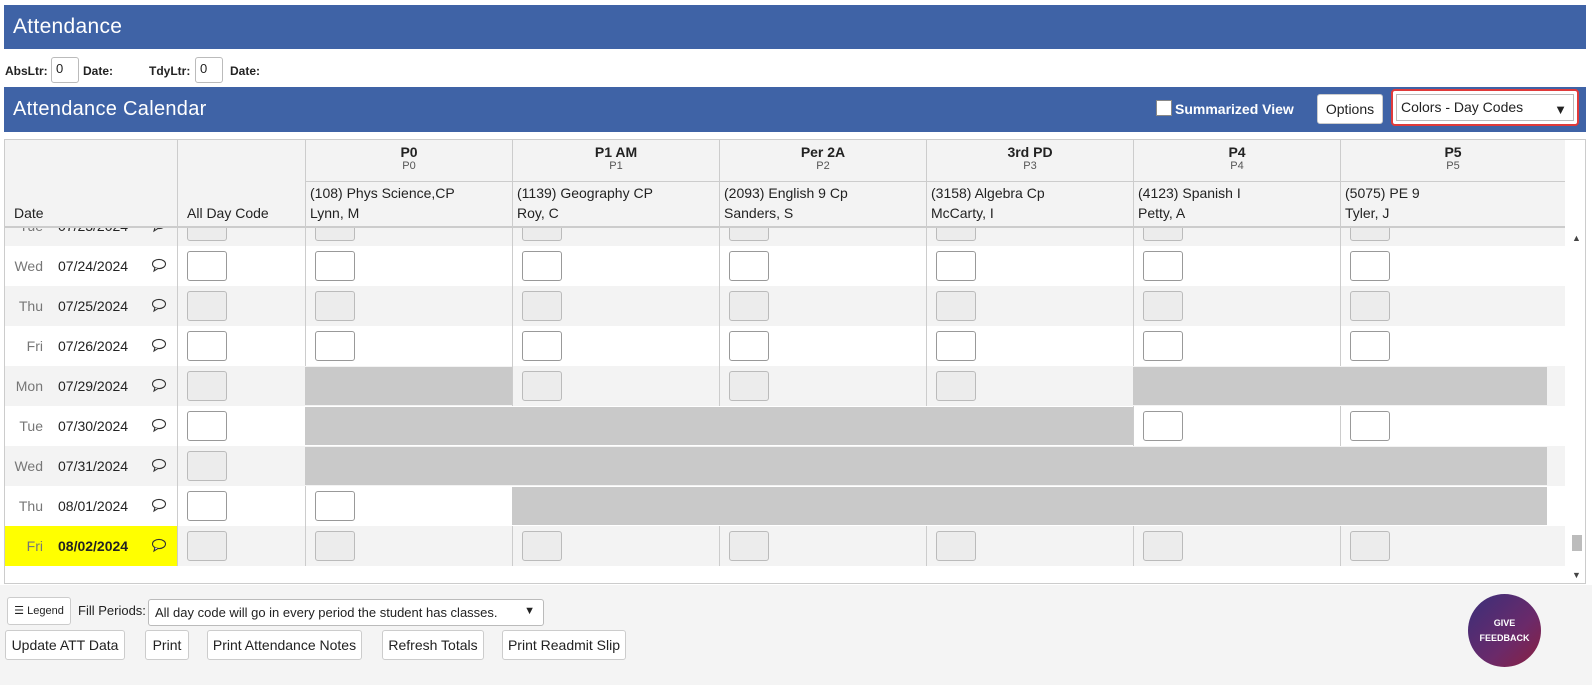 The width and height of the screenshot is (1592, 685). Describe the element at coordinates (616, 152) in the screenshot. I see `period-name: P1 AM` at that location.